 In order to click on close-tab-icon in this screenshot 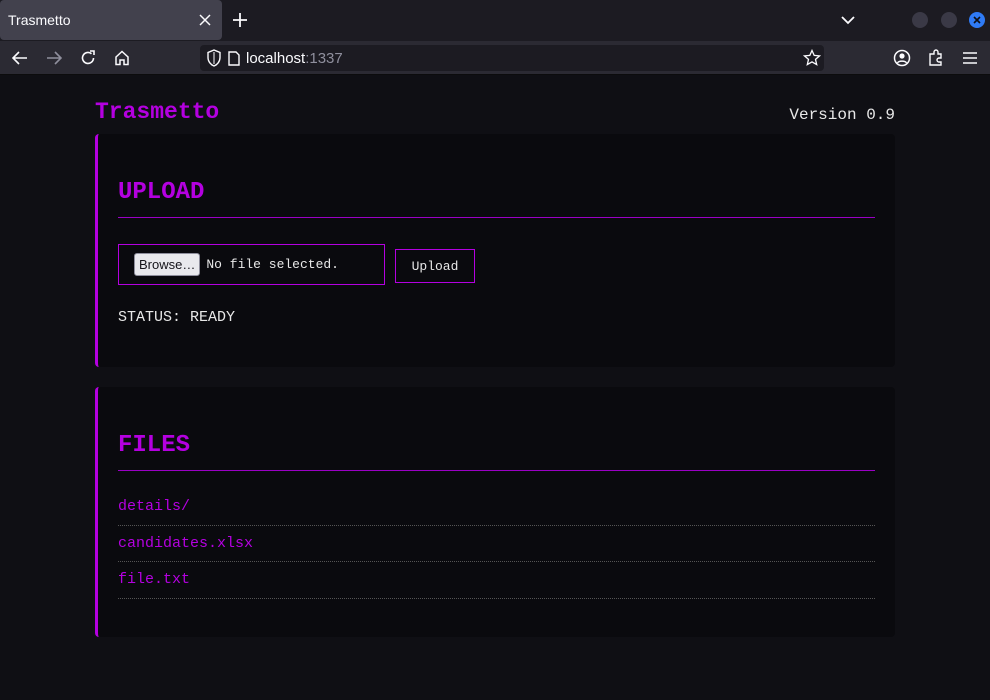, I will do `click(205, 20)`.